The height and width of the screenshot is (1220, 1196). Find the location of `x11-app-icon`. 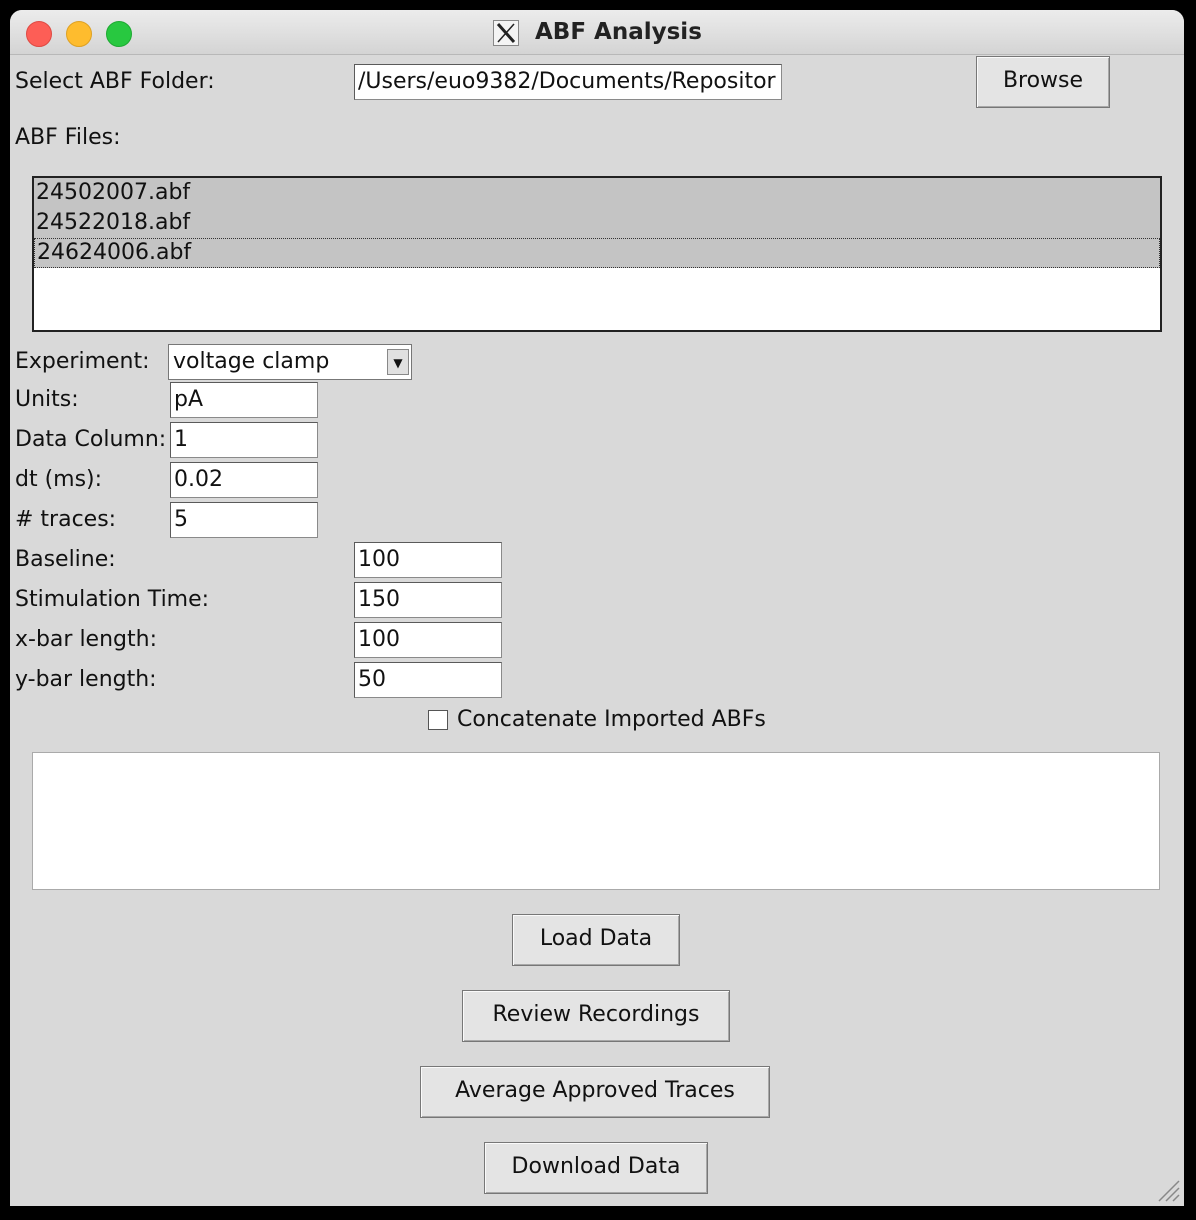

x11-app-icon is located at coordinates (506, 33).